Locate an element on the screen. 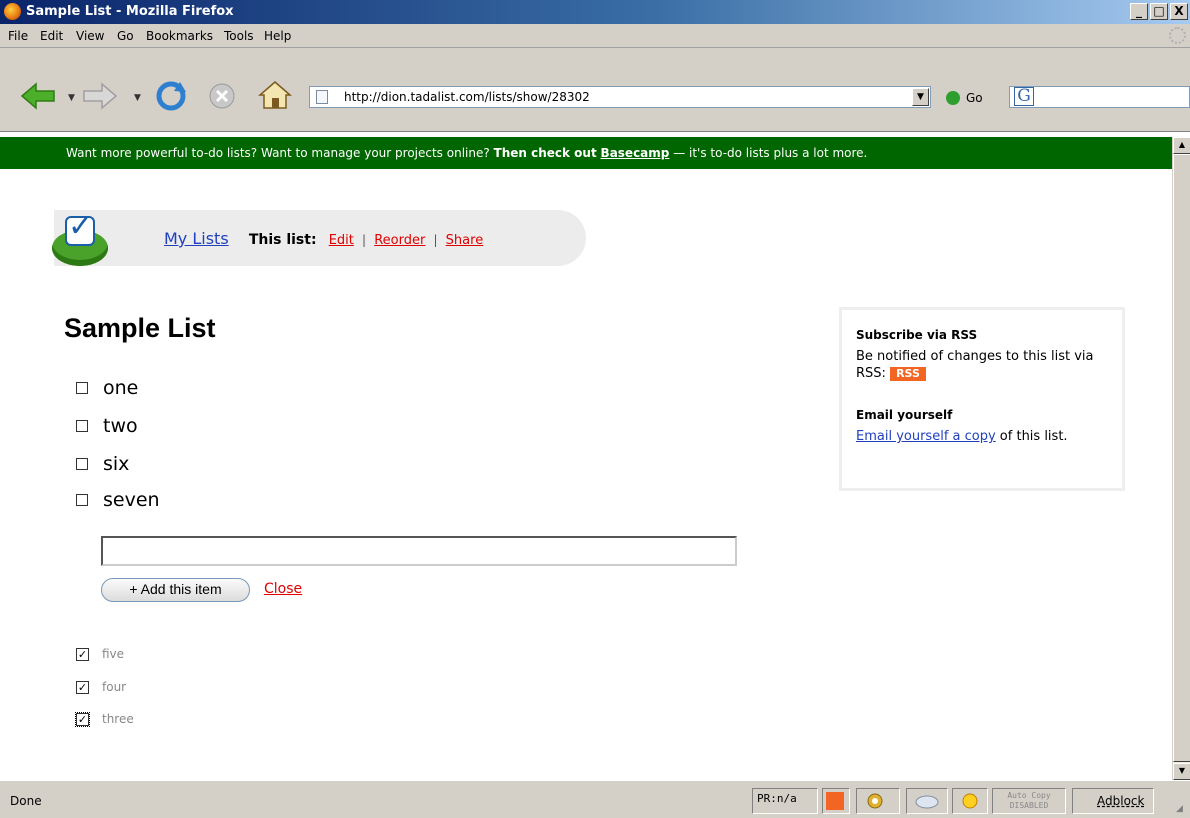 Image resolution: width=1190 pixels, height=818 pixels. email-description: Email yourself a copy of this list. is located at coordinates (981, 436).